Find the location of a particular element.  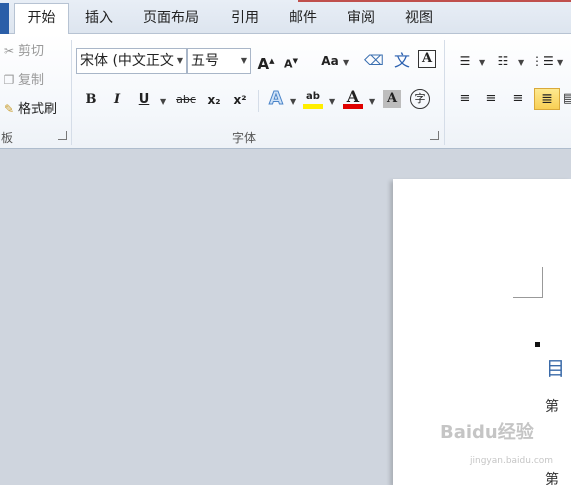

numbering-button: ☷ is located at coordinates (503, 61).